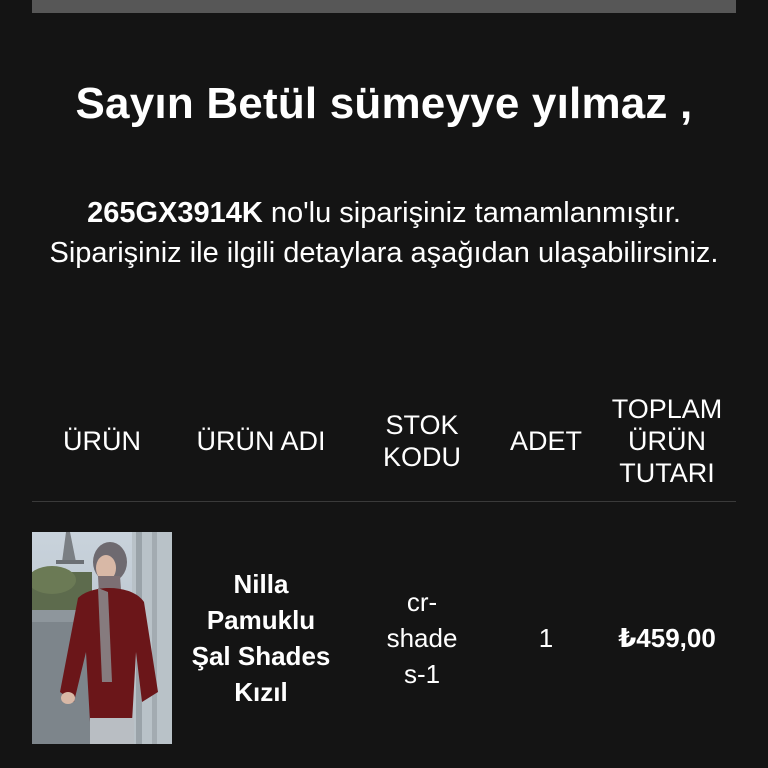 The height and width of the screenshot is (768, 768). I want to click on header-product: ÜRÜN, so click(102, 440).